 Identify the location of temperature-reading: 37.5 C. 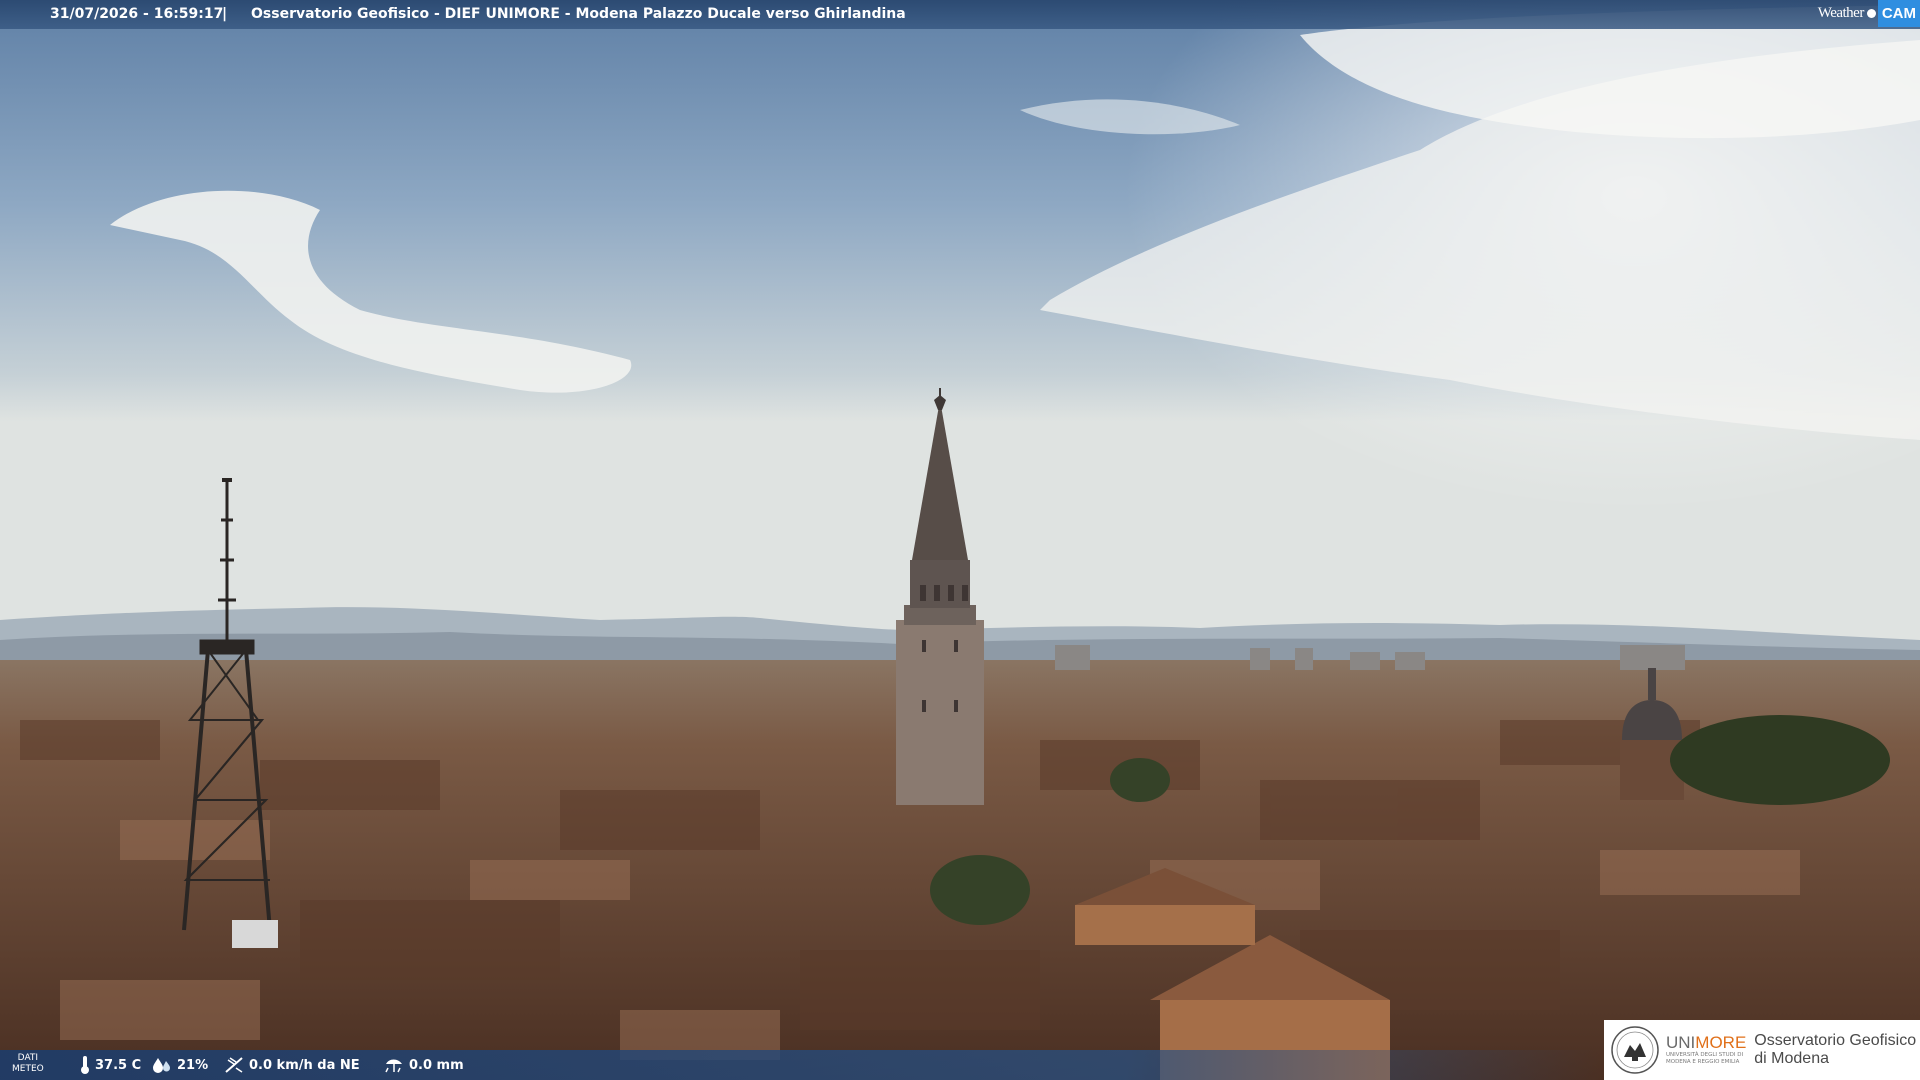
(110, 1065).